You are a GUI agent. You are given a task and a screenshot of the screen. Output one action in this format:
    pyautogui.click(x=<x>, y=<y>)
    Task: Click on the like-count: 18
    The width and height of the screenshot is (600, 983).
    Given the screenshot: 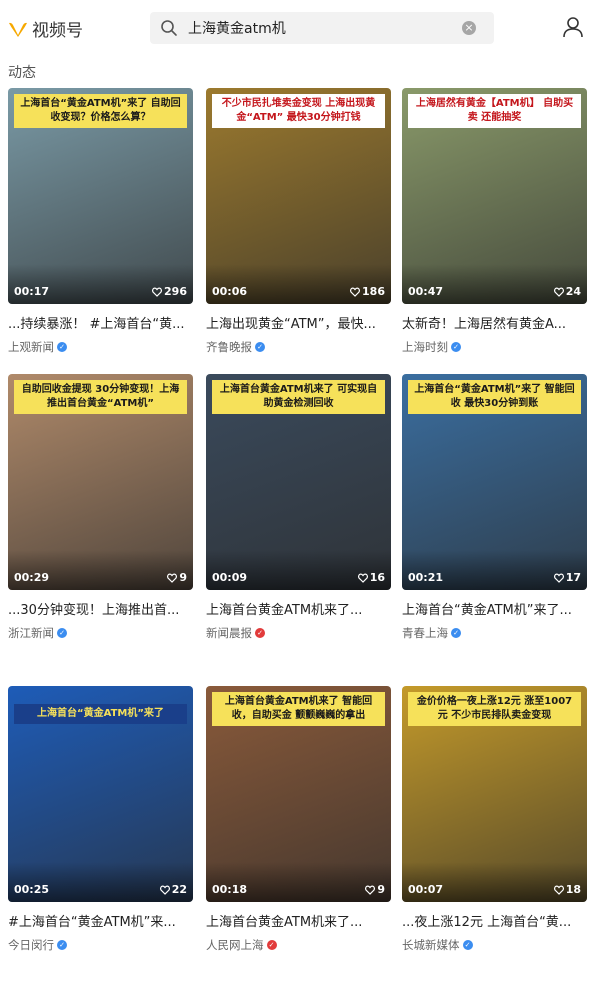 What is the action you would take?
    pyautogui.click(x=567, y=889)
    